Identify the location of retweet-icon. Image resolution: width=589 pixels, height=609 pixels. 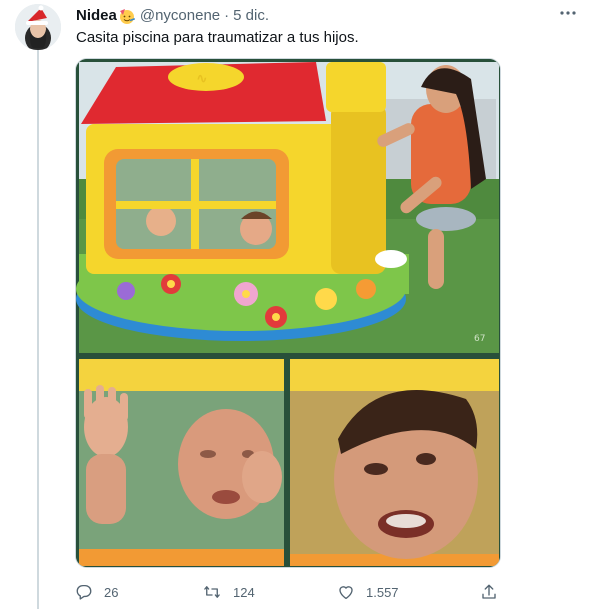
(212, 592).